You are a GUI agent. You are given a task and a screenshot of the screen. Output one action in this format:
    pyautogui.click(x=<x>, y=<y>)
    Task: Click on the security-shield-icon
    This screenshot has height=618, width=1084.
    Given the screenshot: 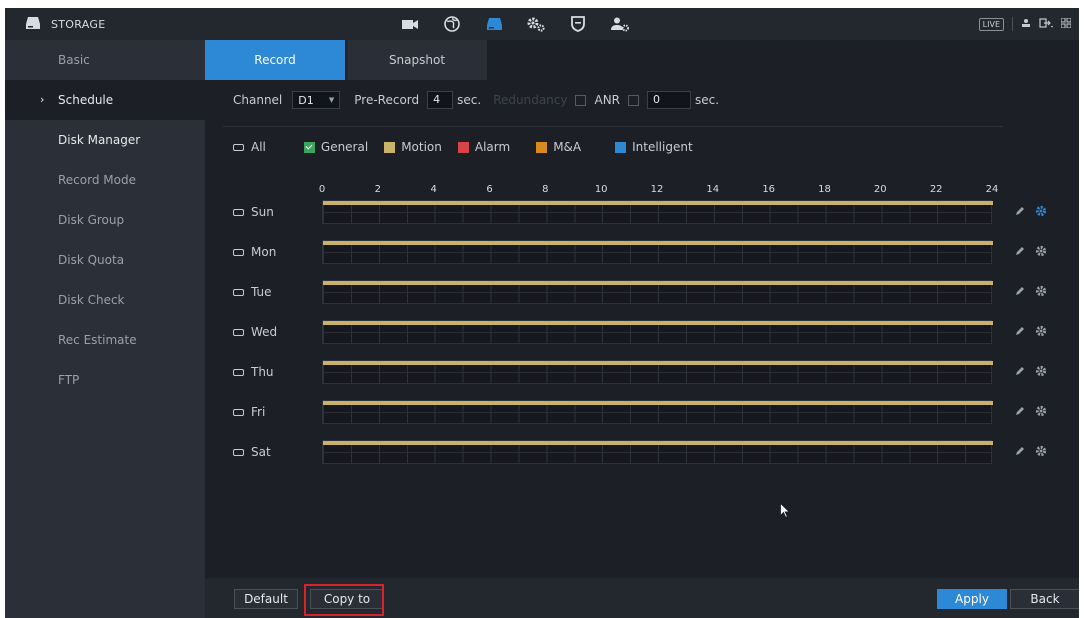 What is the action you would take?
    pyautogui.click(x=578, y=24)
    